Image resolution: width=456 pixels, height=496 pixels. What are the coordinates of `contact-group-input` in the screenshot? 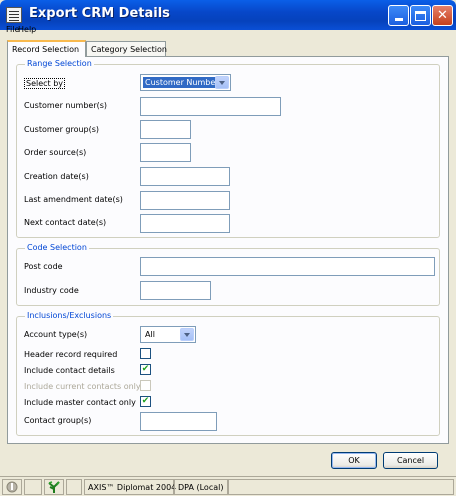 It's located at (178, 421).